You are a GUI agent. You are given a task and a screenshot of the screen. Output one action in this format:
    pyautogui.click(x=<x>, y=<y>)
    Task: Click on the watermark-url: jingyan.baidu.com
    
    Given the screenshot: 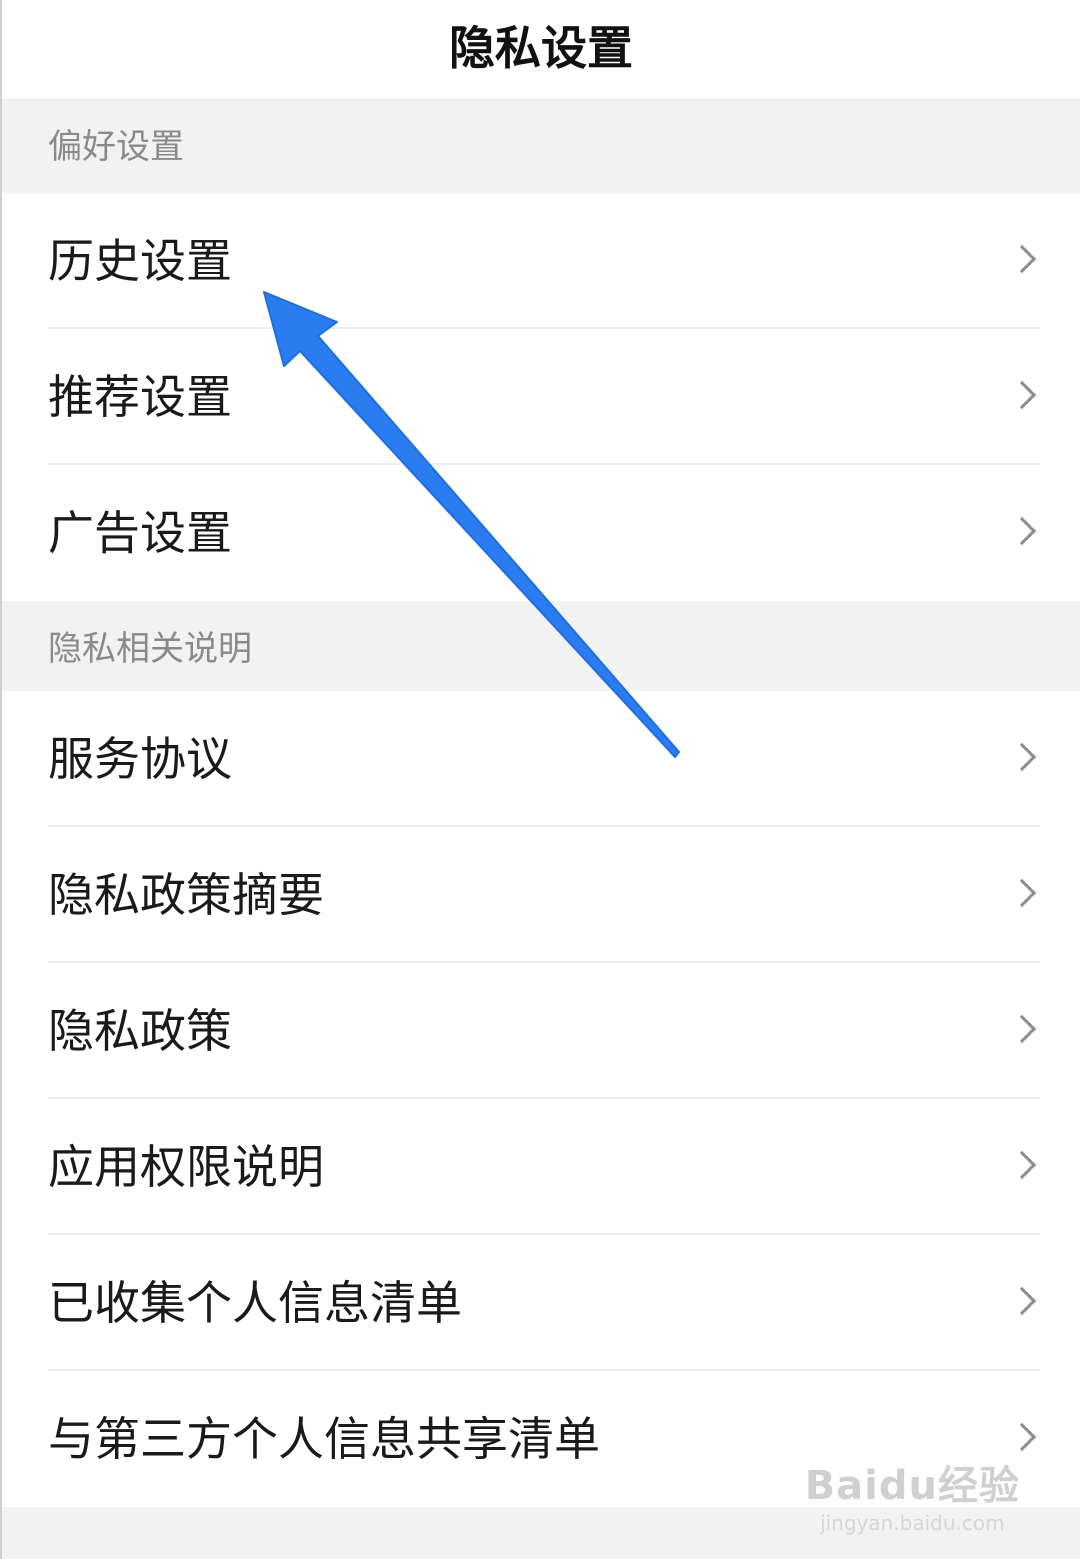 What is the action you would take?
    pyautogui.click(x=912, y=1523)
    